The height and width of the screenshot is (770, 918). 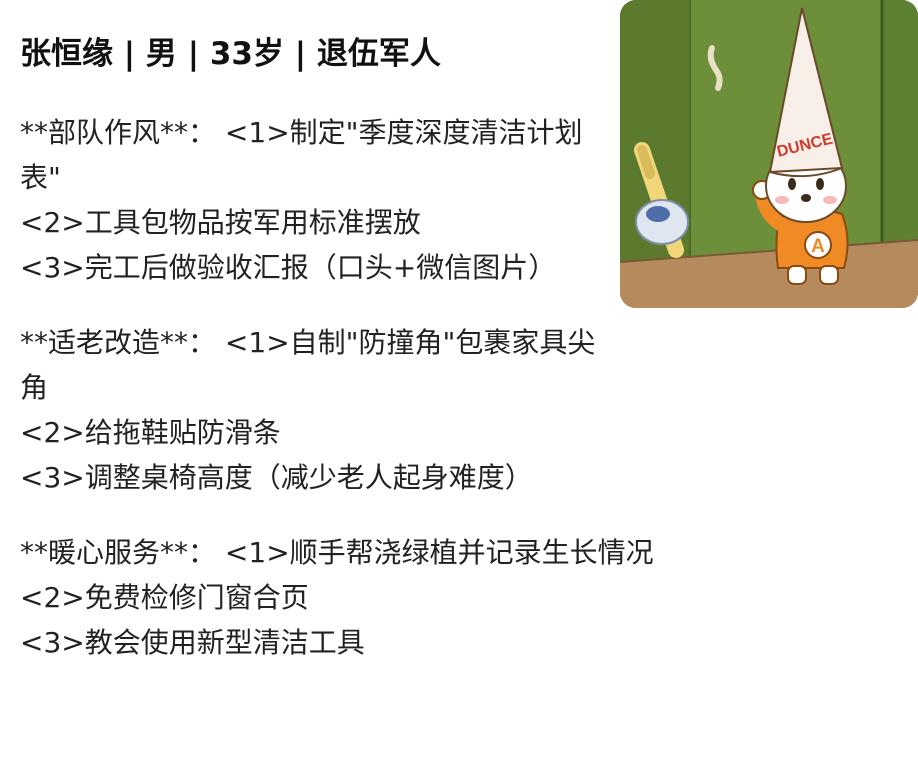 I want to click on section-heading: **暖心服务**：, so click(x=118, y=552).